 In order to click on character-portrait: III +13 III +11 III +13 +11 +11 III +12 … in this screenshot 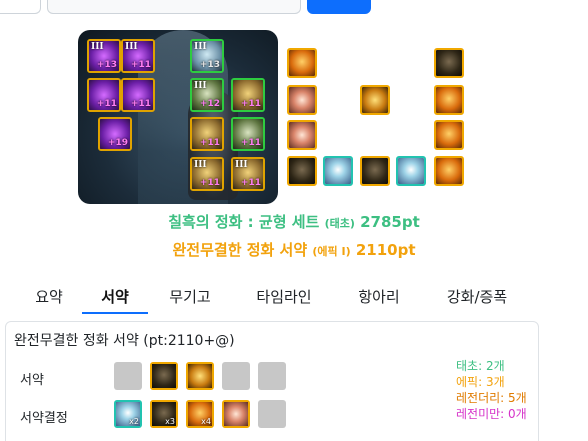, I will do `click(178, 117)`.